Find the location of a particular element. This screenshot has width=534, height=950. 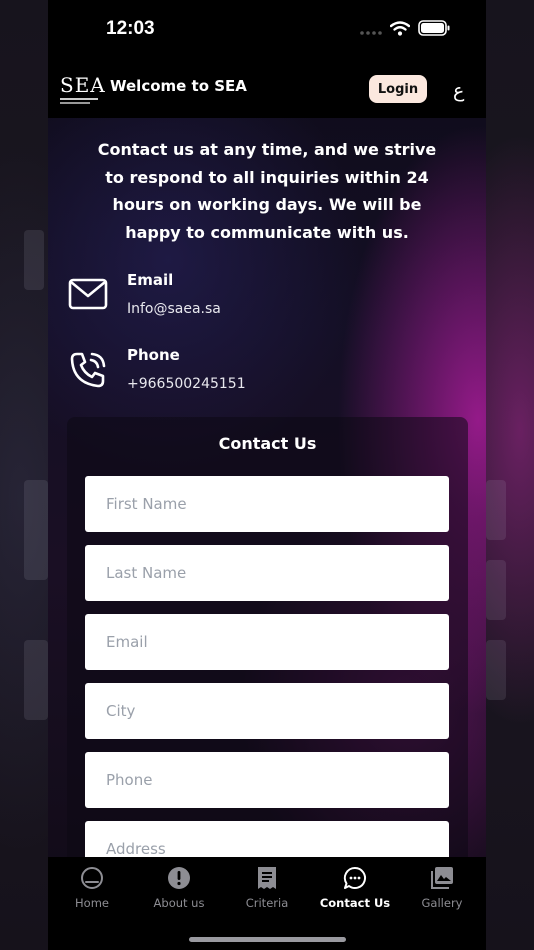

tab-about-us: About us is located at coordinates (179, 889).